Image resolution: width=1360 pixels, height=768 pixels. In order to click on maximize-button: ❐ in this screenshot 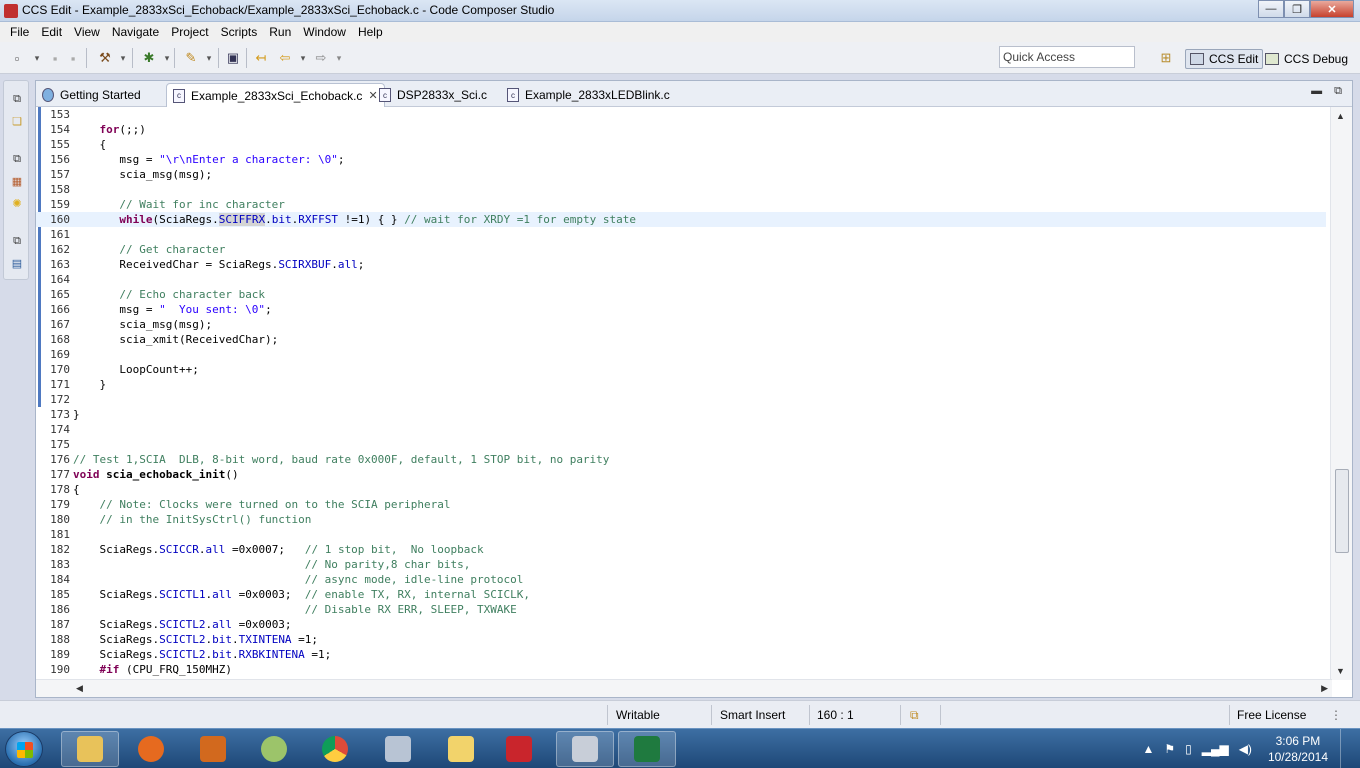, I will do `click(1297, 9)`.